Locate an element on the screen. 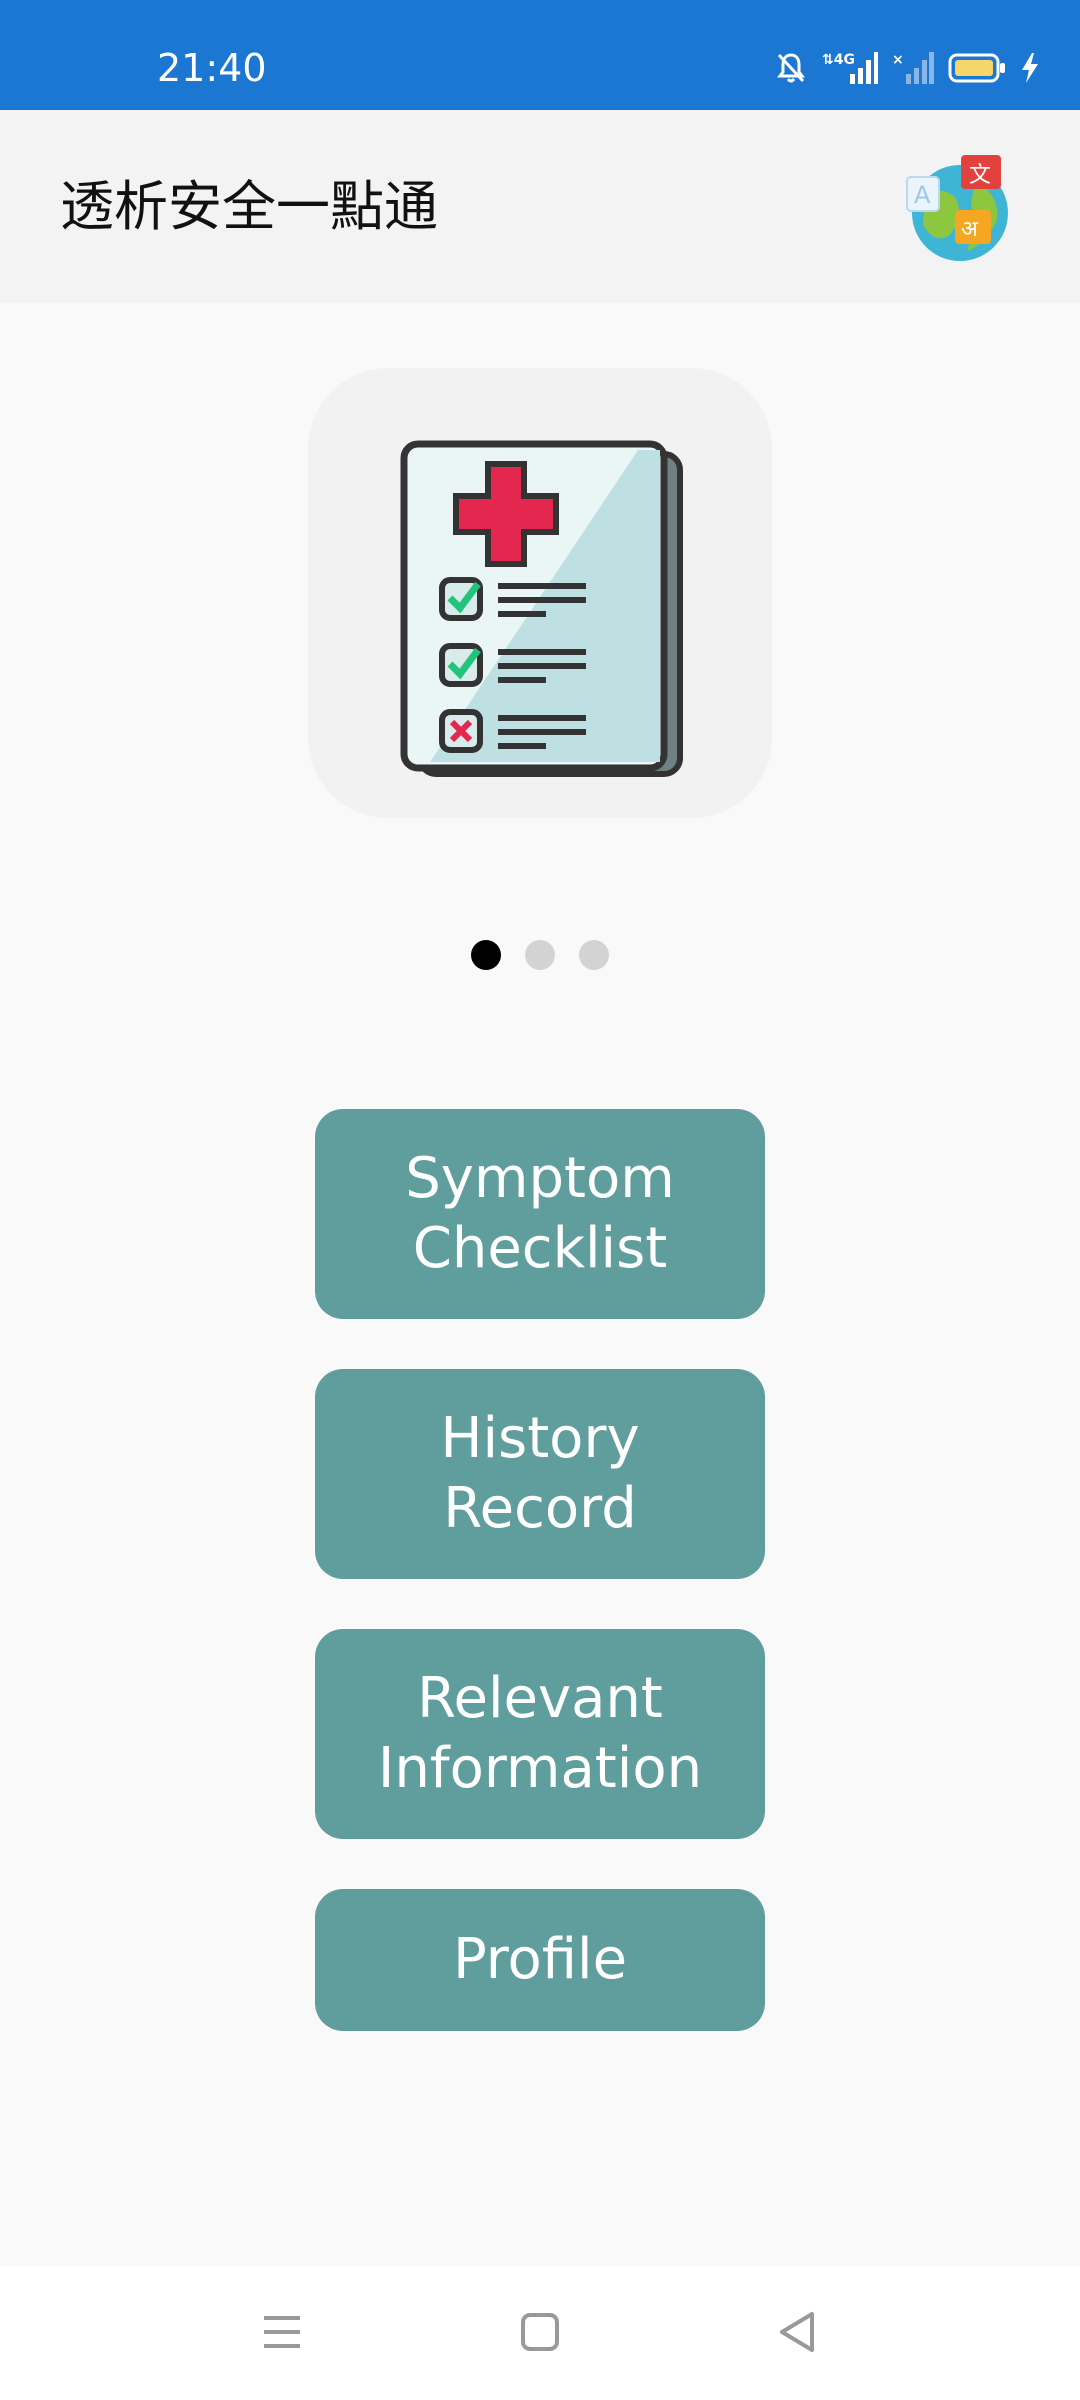 Image resolution: width=1080 pixels, height=2400 pixels. 4g-signal-icon: ⇅4G is located at coordinates (849, 68).